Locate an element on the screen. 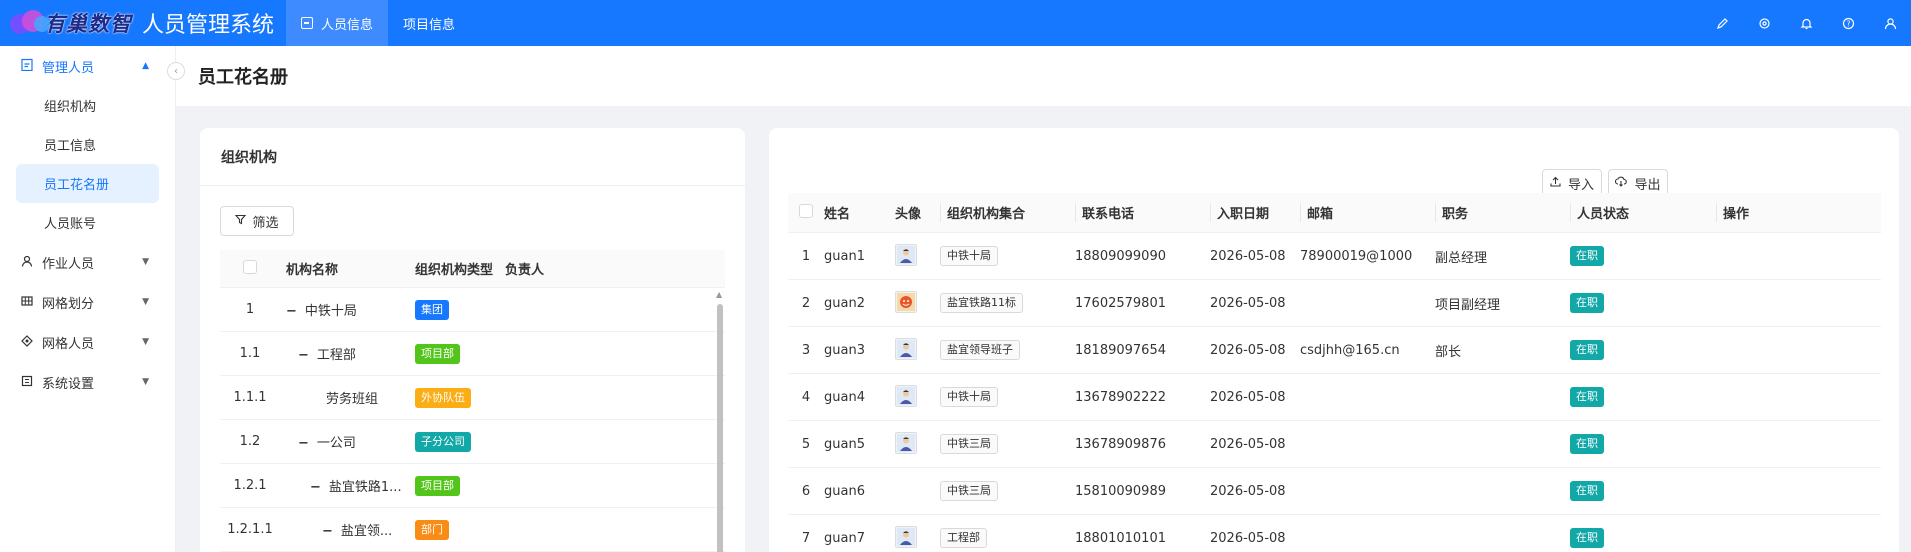 The image size is (1911, 552). grid-icon is located at coordinates (27, 302).